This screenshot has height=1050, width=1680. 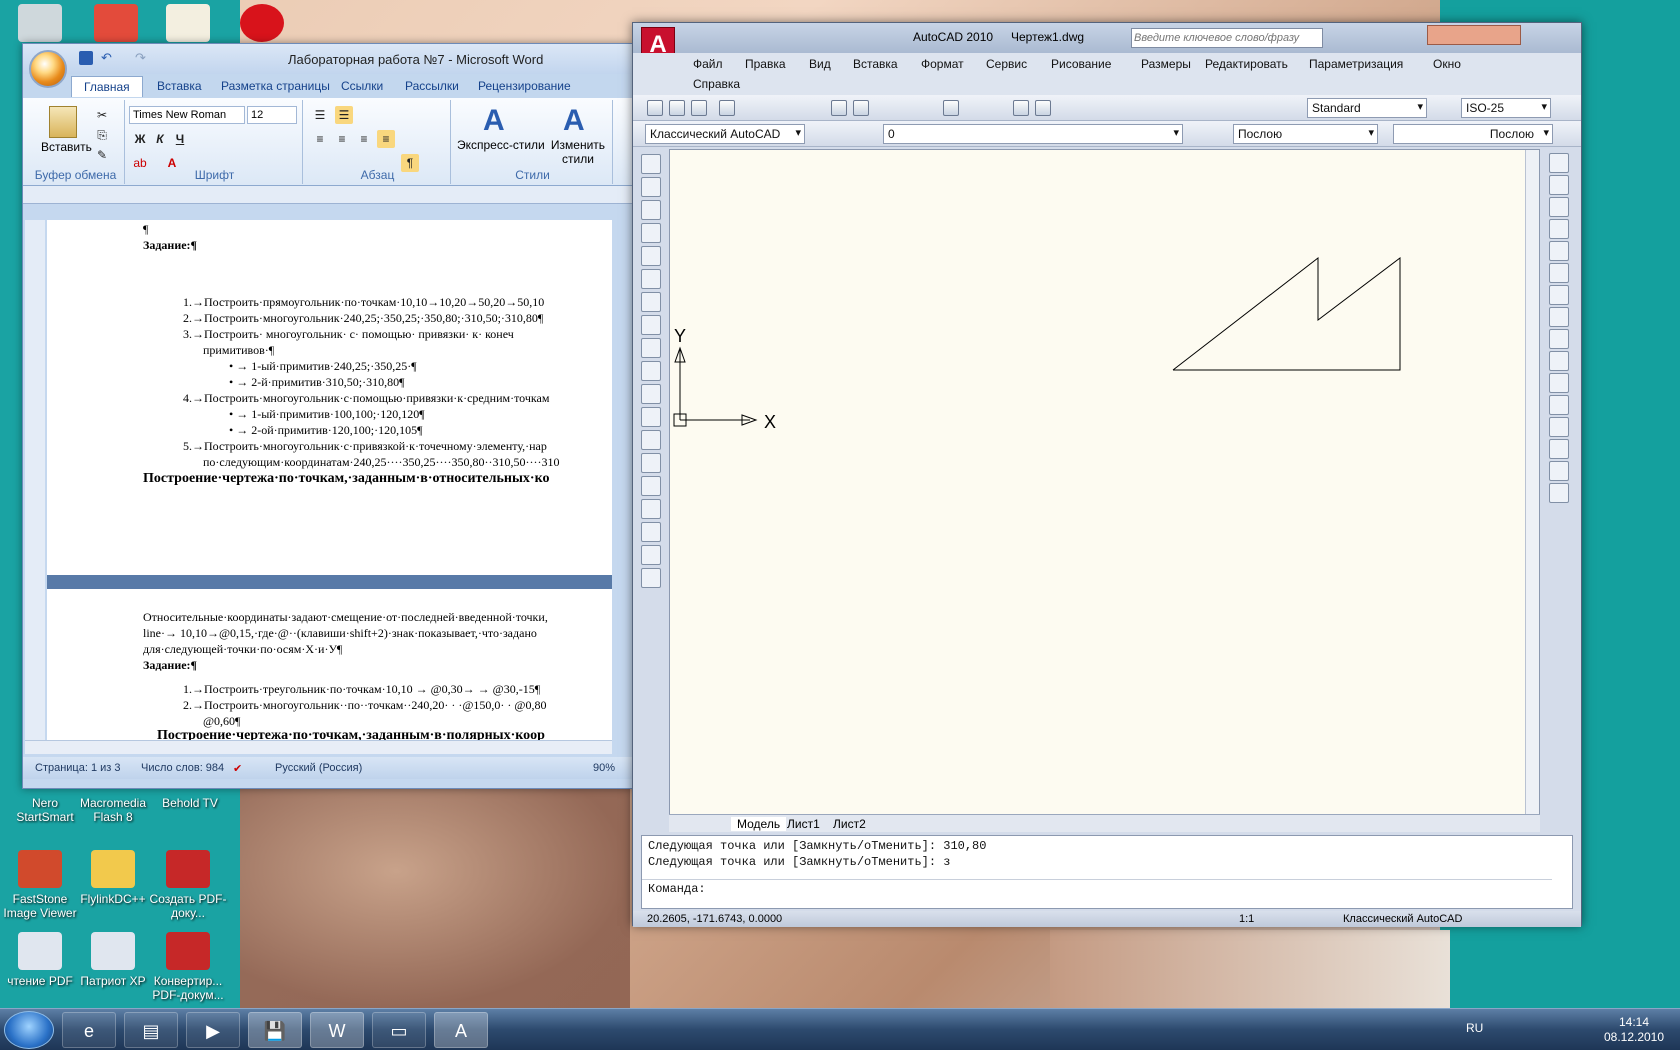 What do you see at coordinates (1559, 339) in the screenshot?
I see `stretch-icon` at bounding box center [1559, 339].